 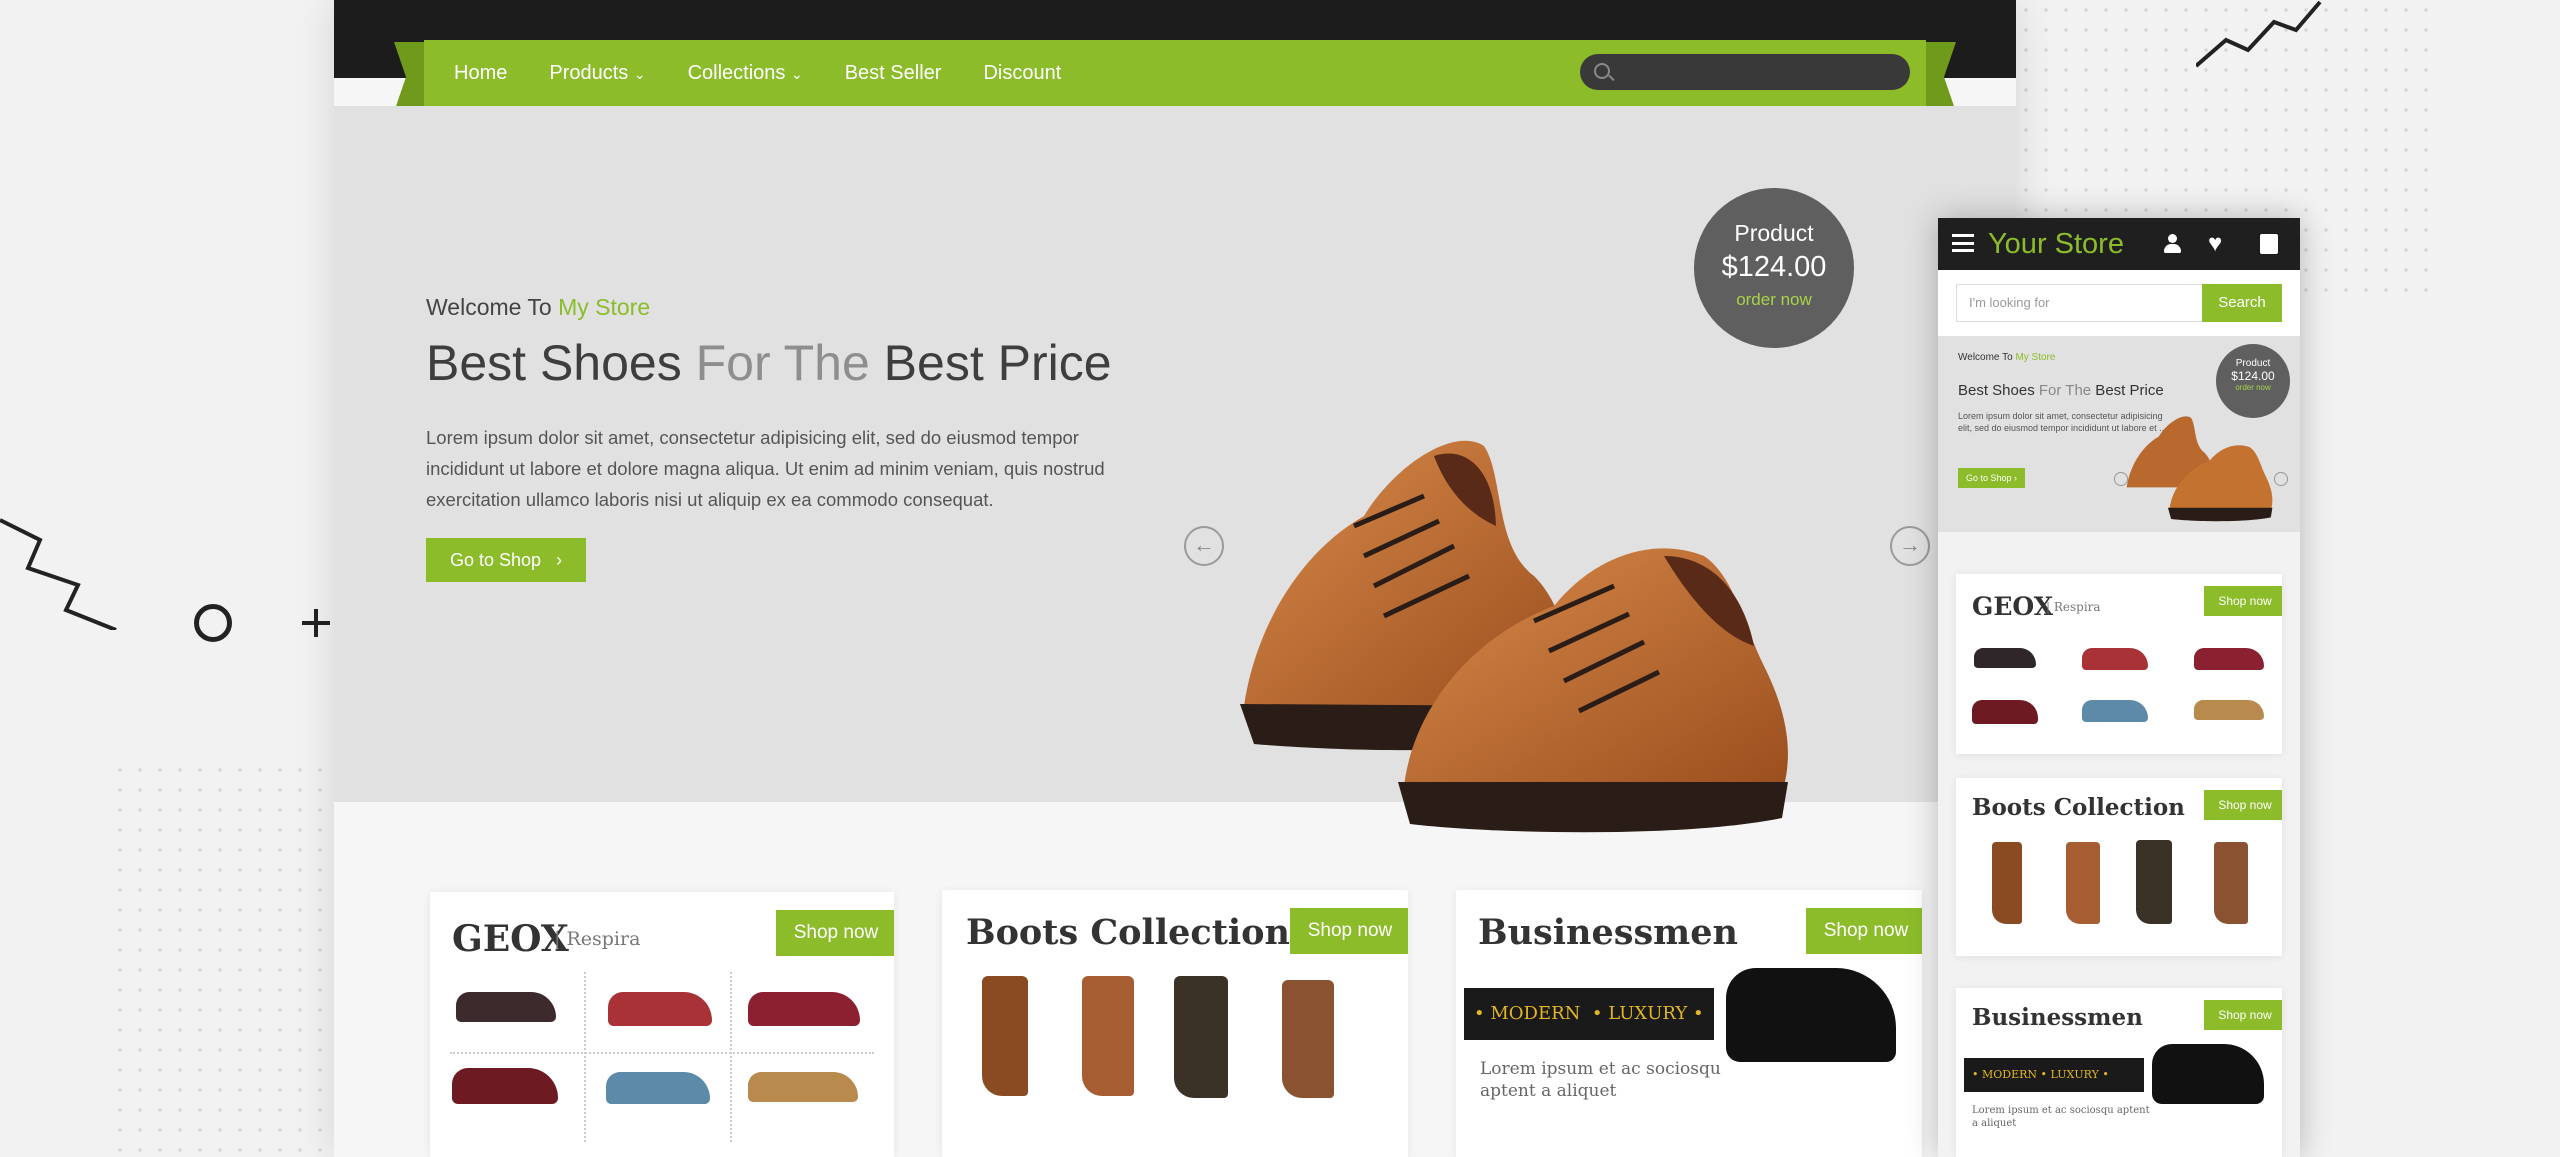 What do you see at coordinates (1514, 636) in the screenshot?
I see `shoes-product-image` at bounding box center [1514, 636].